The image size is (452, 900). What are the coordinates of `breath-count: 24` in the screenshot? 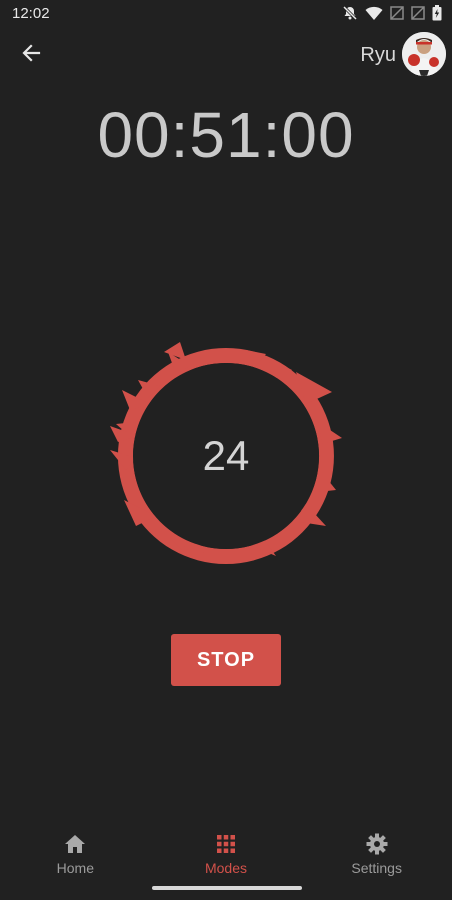 It's located at (226, 455).